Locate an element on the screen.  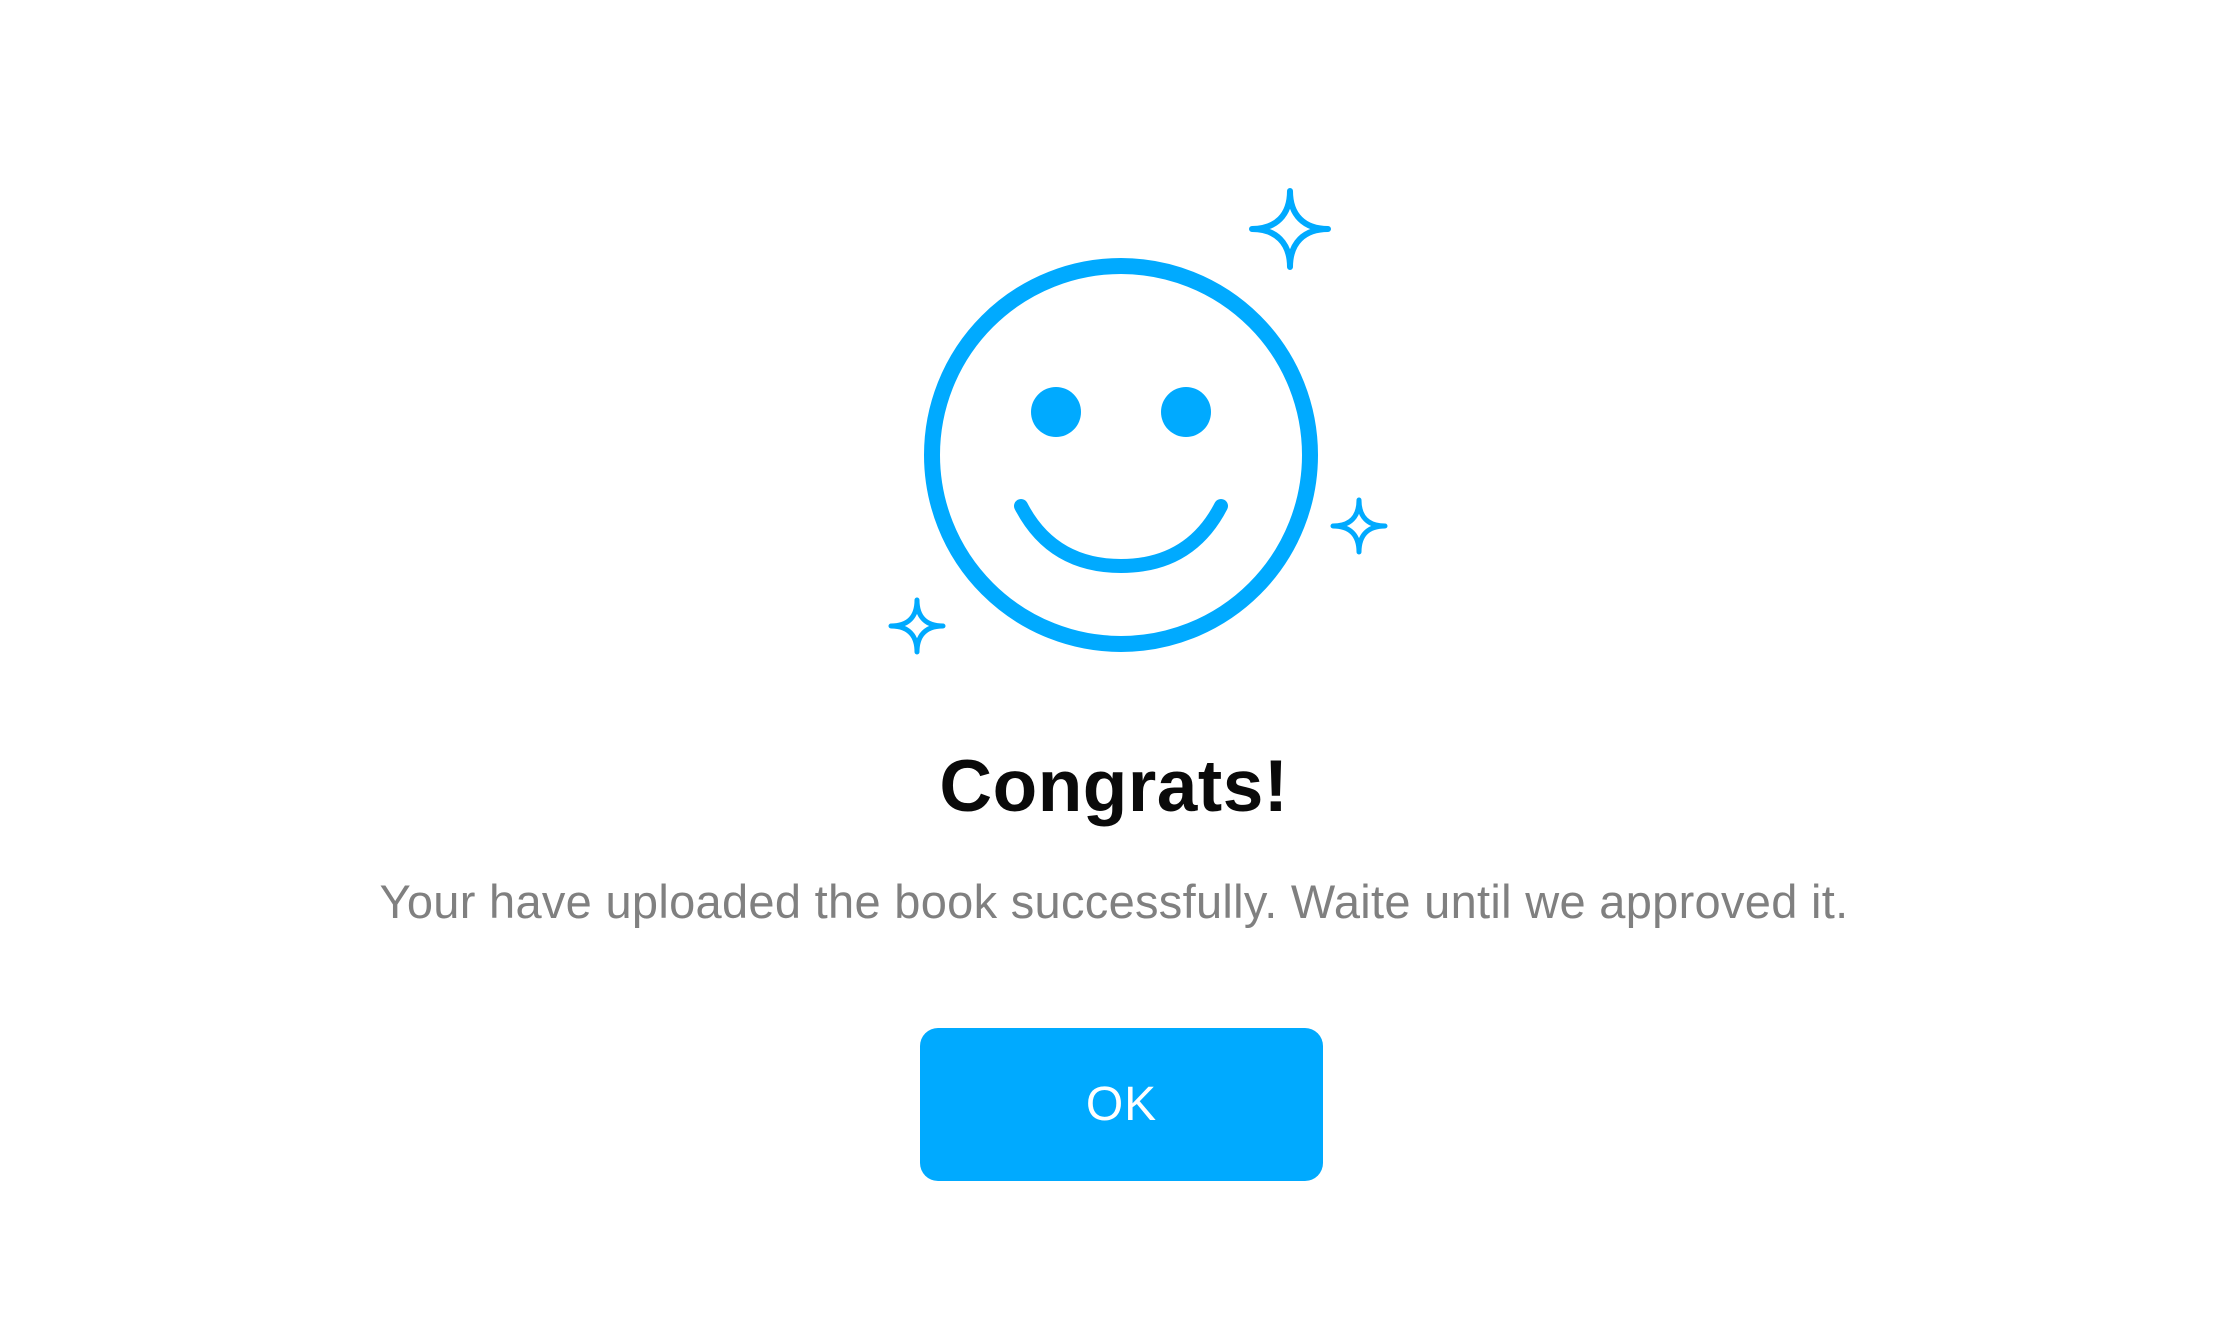
ok-button: OK is located at coordinates (1121, 1104).